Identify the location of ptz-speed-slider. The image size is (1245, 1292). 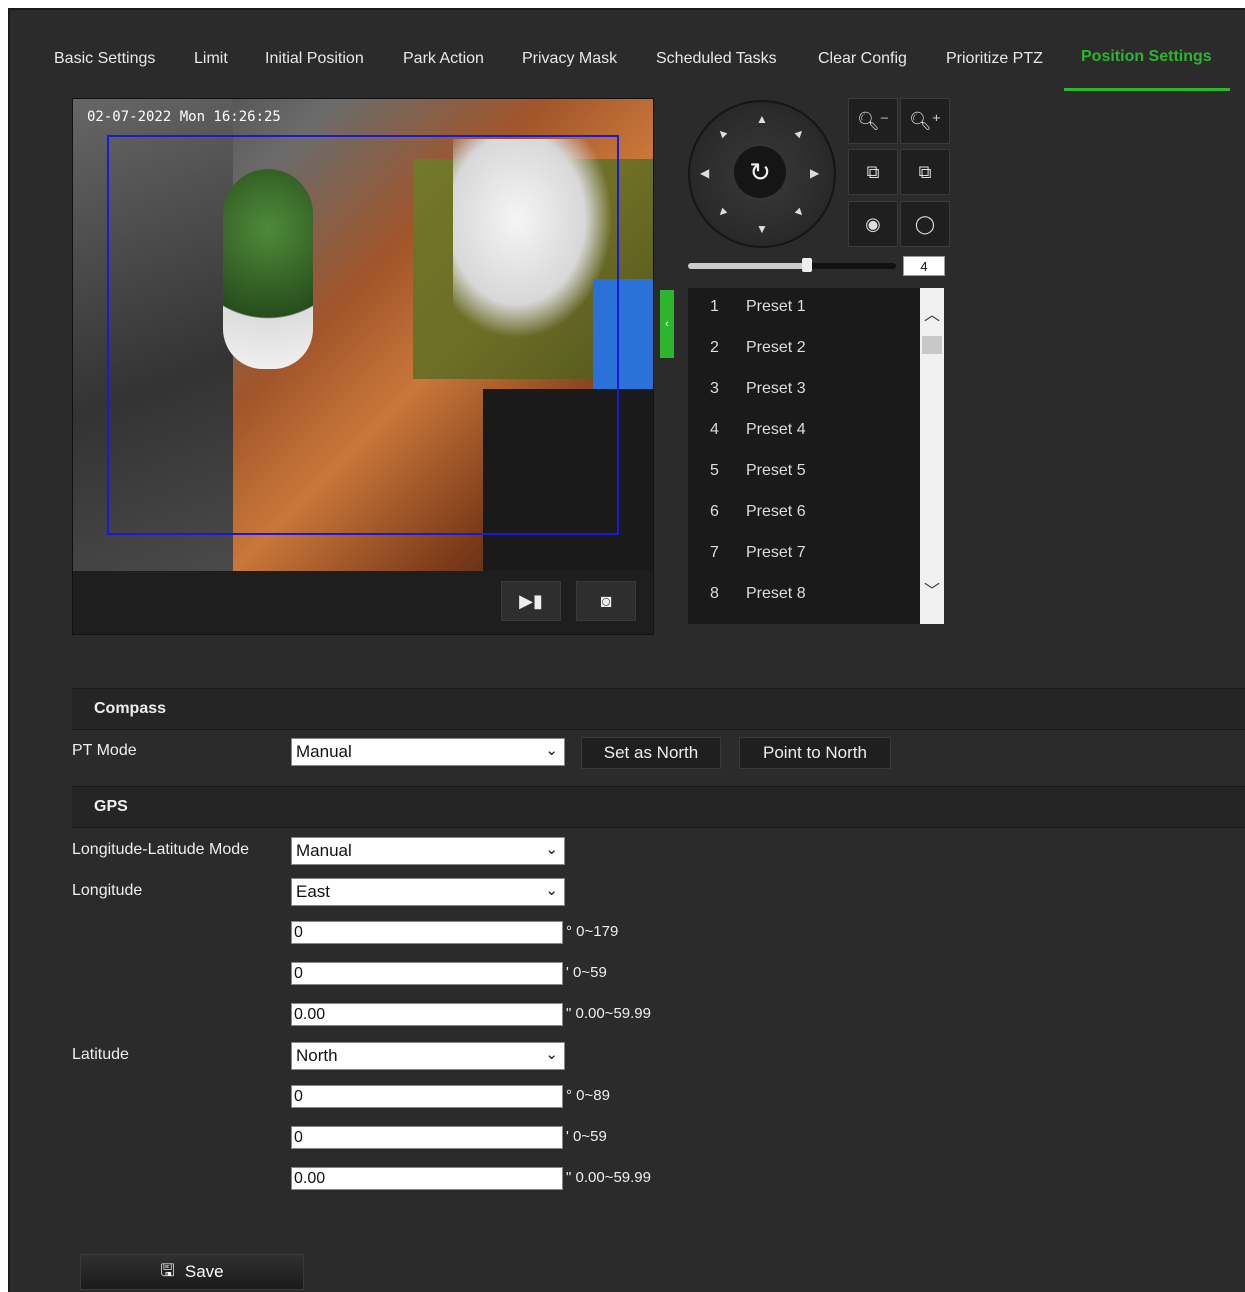
(792, 265).